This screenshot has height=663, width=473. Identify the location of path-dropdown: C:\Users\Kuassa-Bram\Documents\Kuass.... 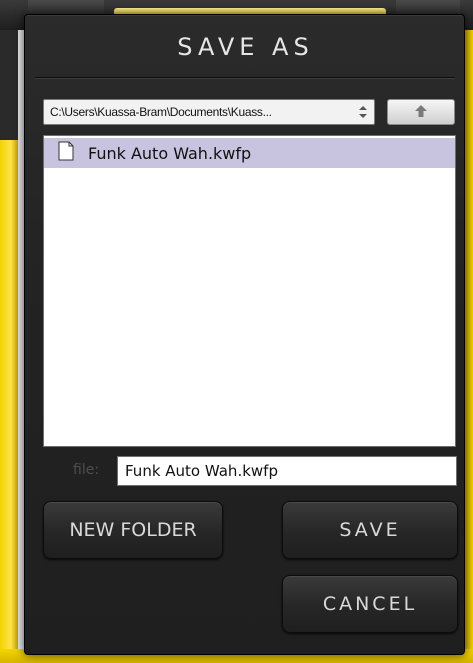
(209, 112).